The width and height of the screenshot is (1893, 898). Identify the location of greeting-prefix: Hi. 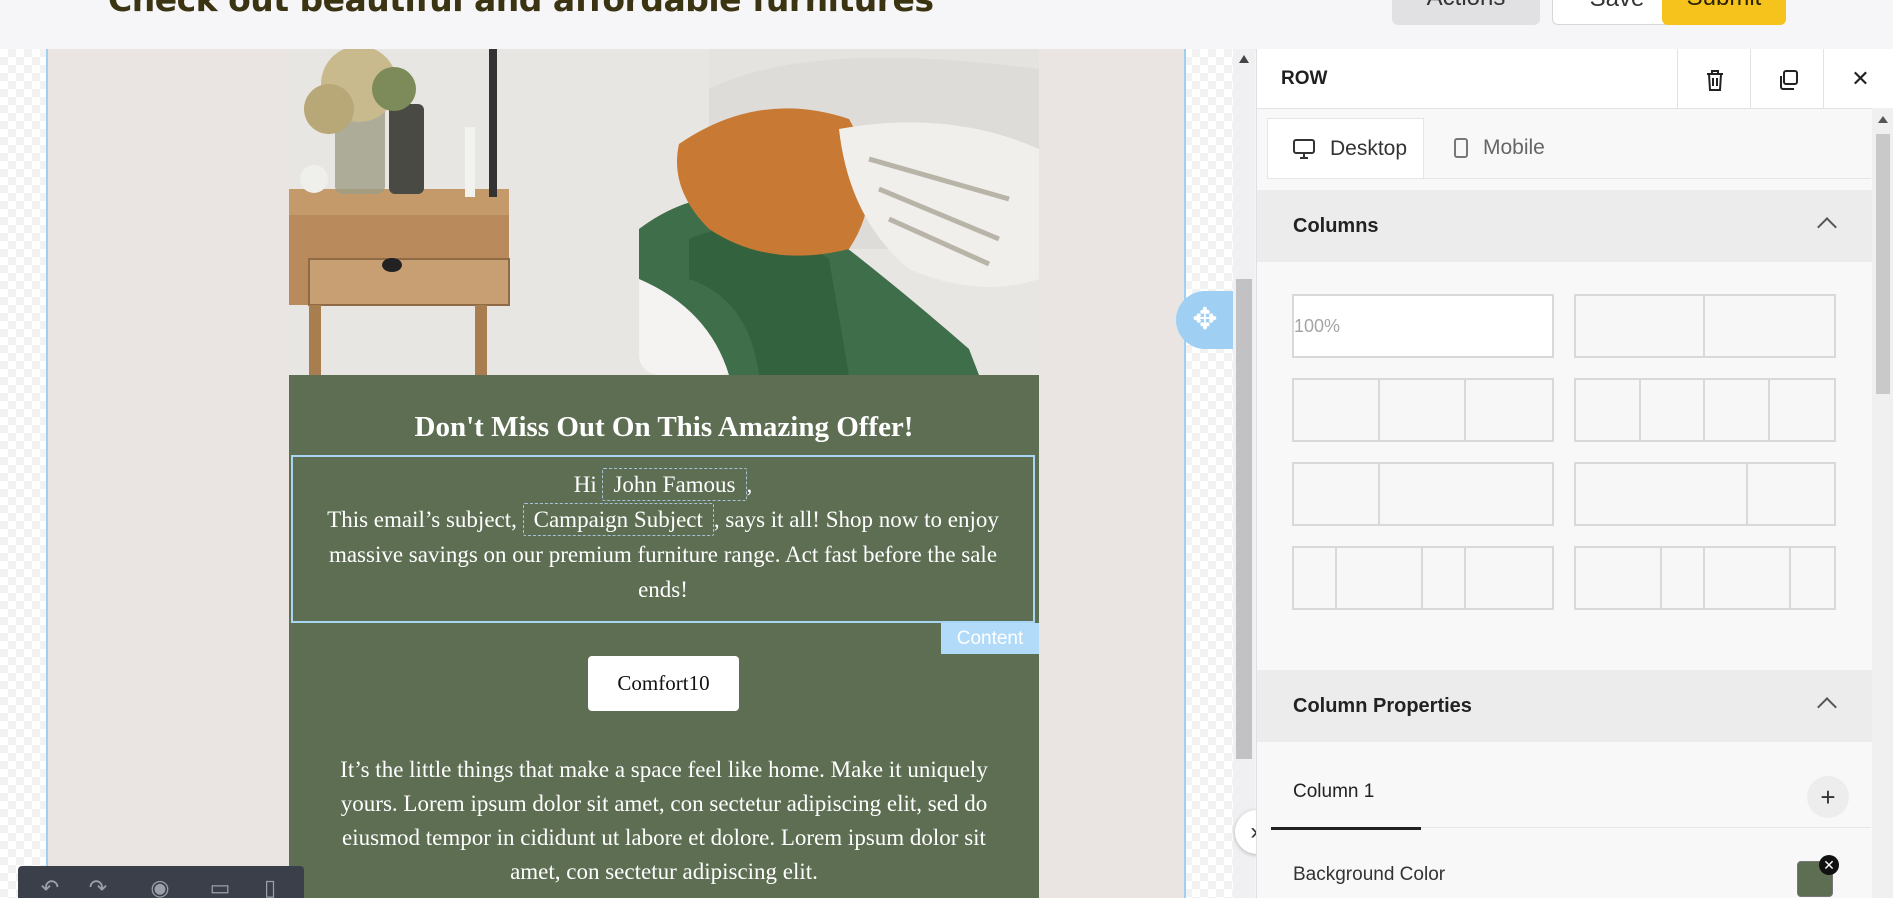
(585, 484).